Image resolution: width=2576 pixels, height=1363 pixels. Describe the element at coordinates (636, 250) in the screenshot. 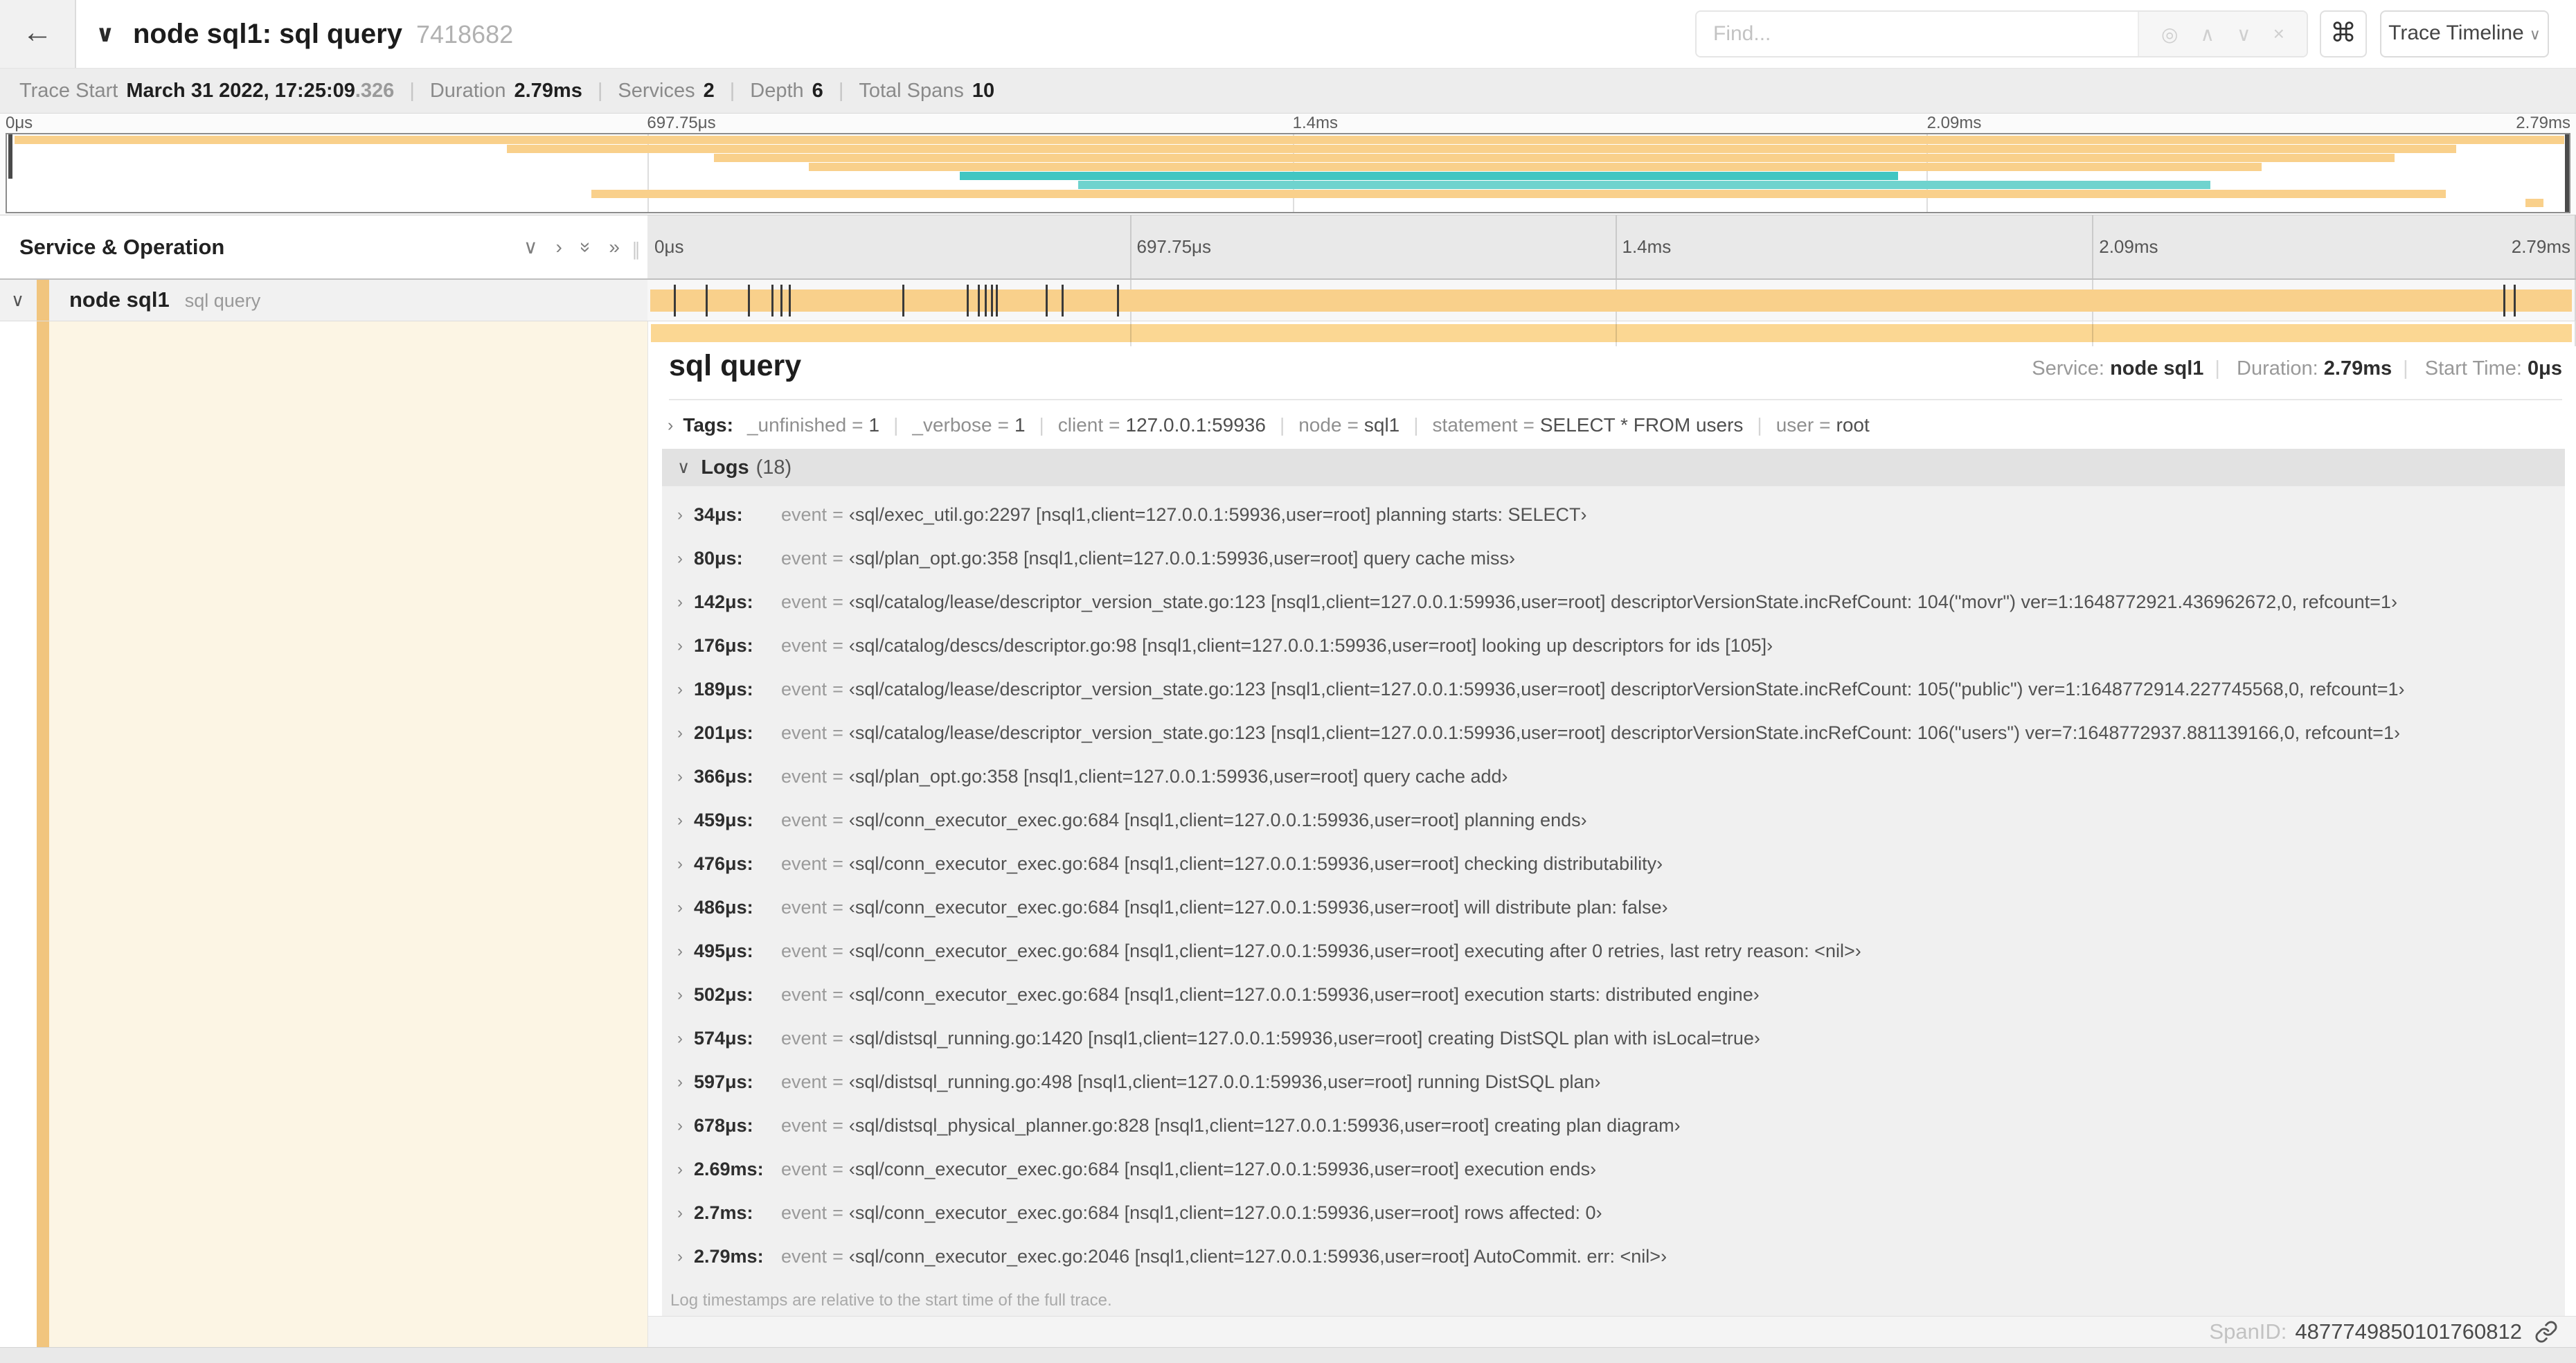

I see `column-resizer: ∥` at that location.